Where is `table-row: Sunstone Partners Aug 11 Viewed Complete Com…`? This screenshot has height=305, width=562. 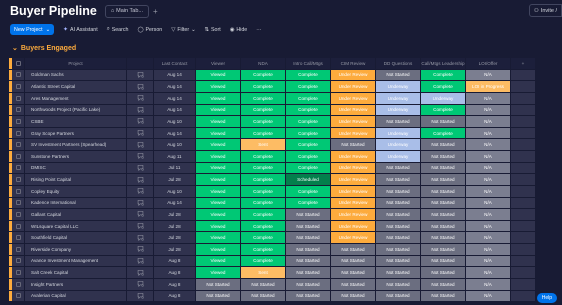 table-row: Sunstone Partners Aug 11 Viewed Complete Com… is located at coordinates (285, 157).